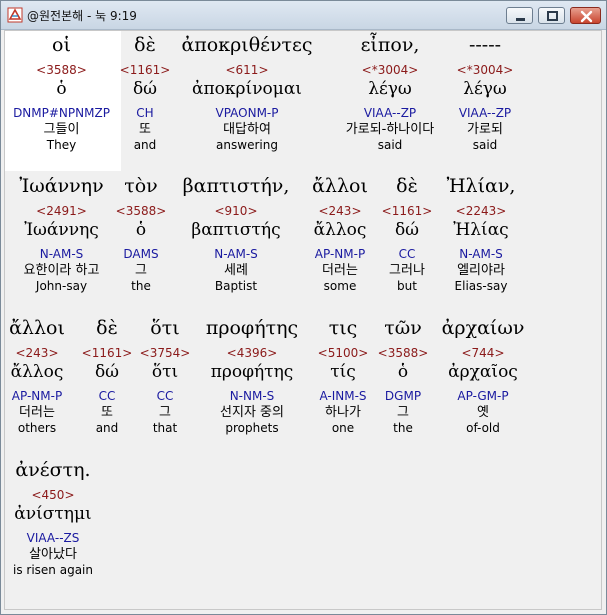  I want to click on greek-word: οἱ, so click(61, 45).